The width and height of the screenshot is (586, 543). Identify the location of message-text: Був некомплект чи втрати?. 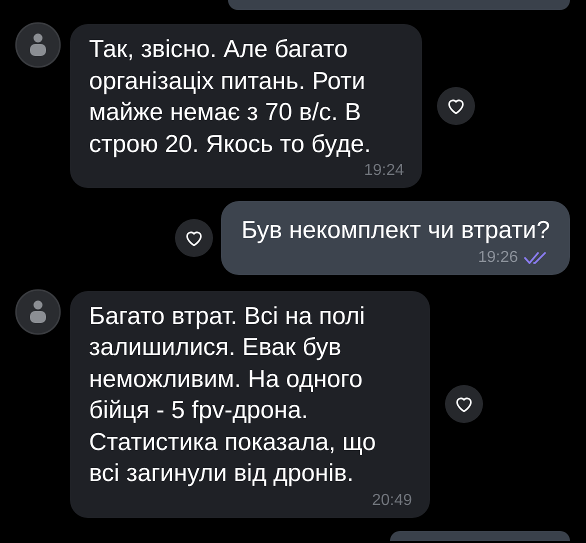
(395, 231).